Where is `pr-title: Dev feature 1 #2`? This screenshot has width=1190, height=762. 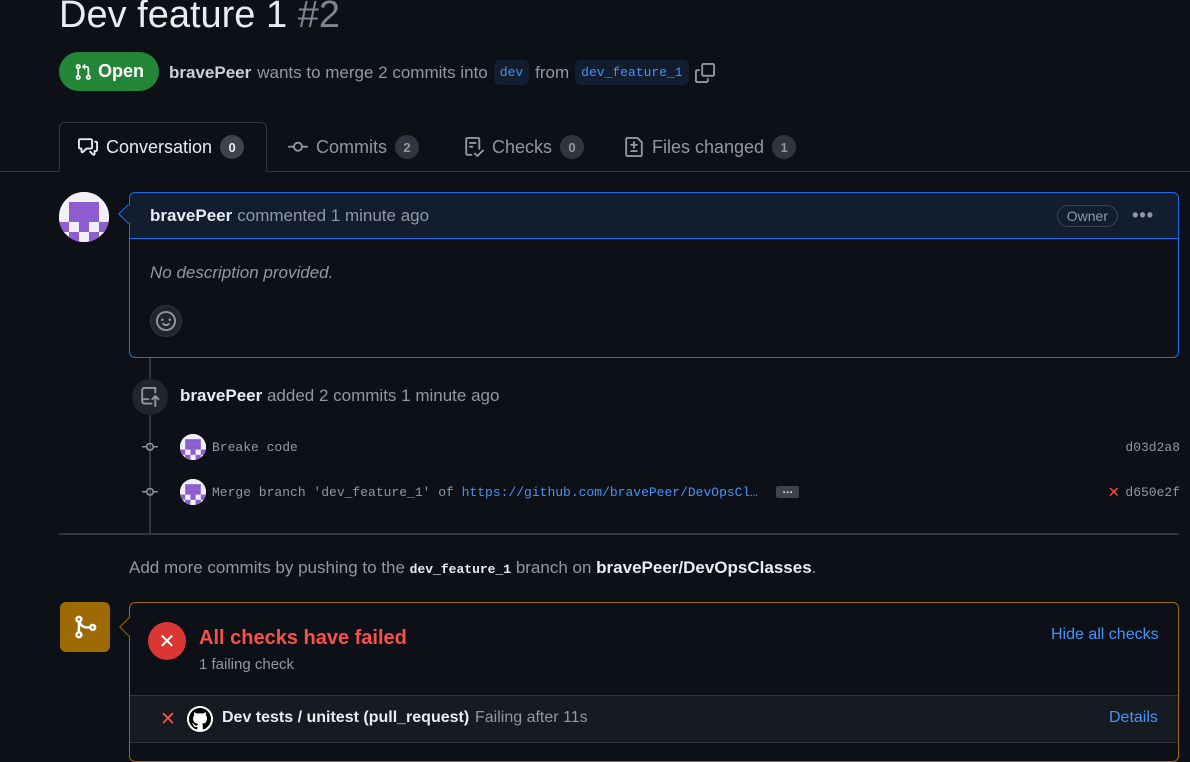
pr-title: Dev feature 1 #2 is located at coordinates (199, 18).